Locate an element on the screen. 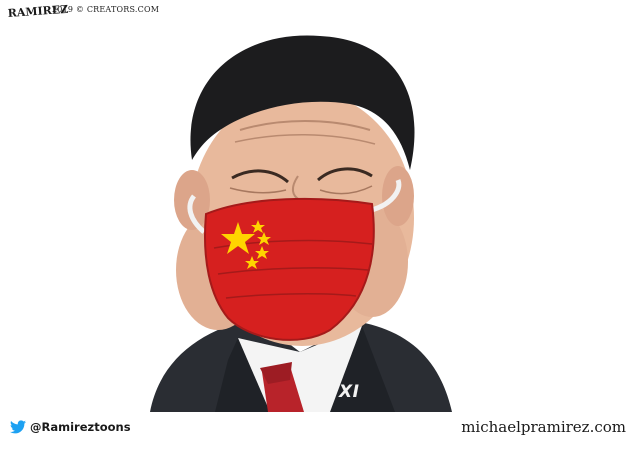 Image resolution: width=640 pixels, height=466 pixels. twitter-handle: @Ramireztoons is located at coordinates (70, 427).